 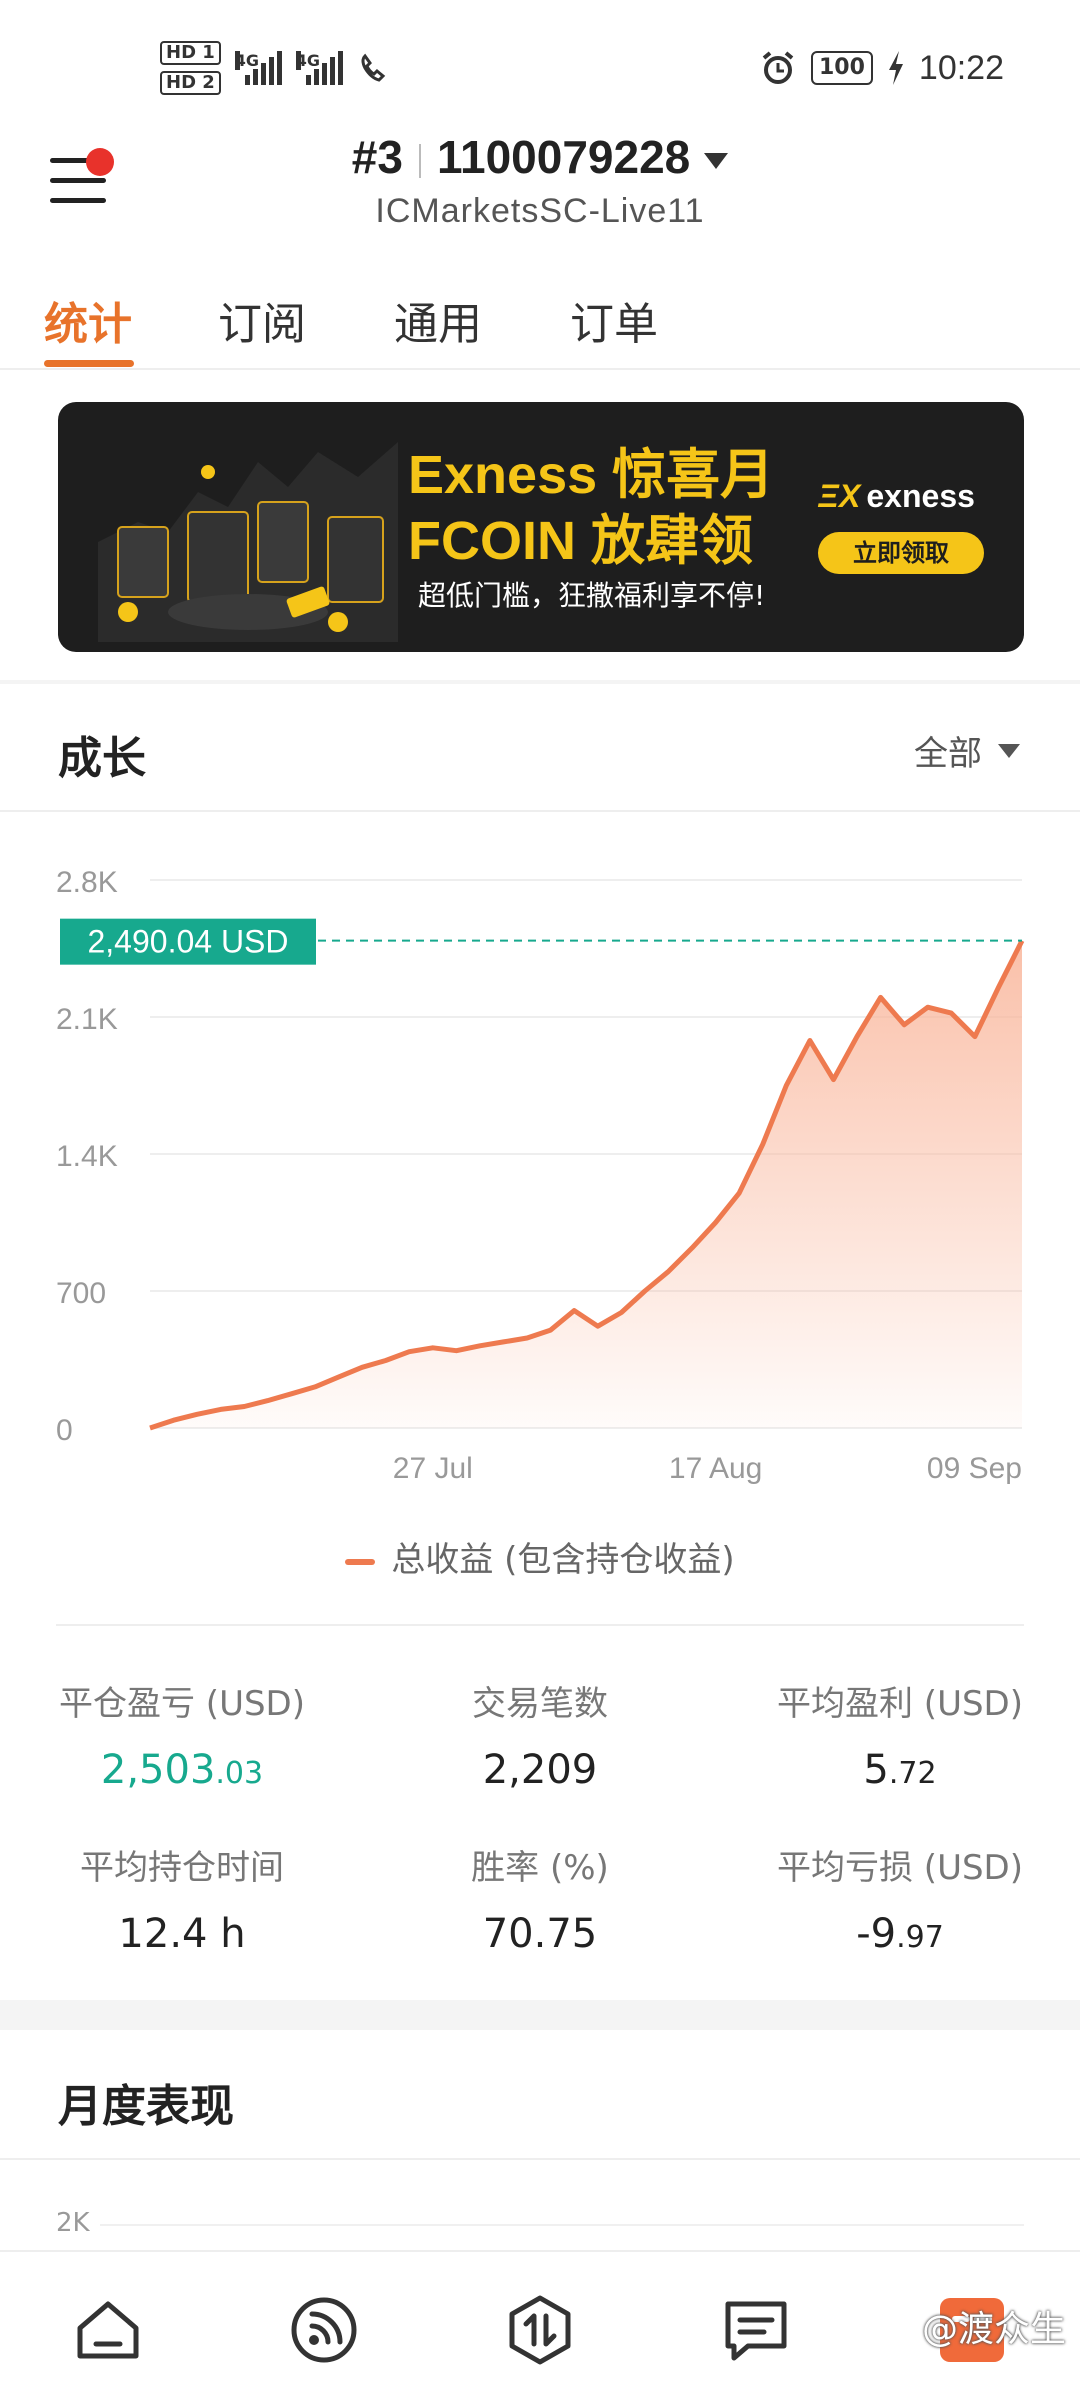 I want to click on y-tick-label: 700, so click(x=81, y=1293).